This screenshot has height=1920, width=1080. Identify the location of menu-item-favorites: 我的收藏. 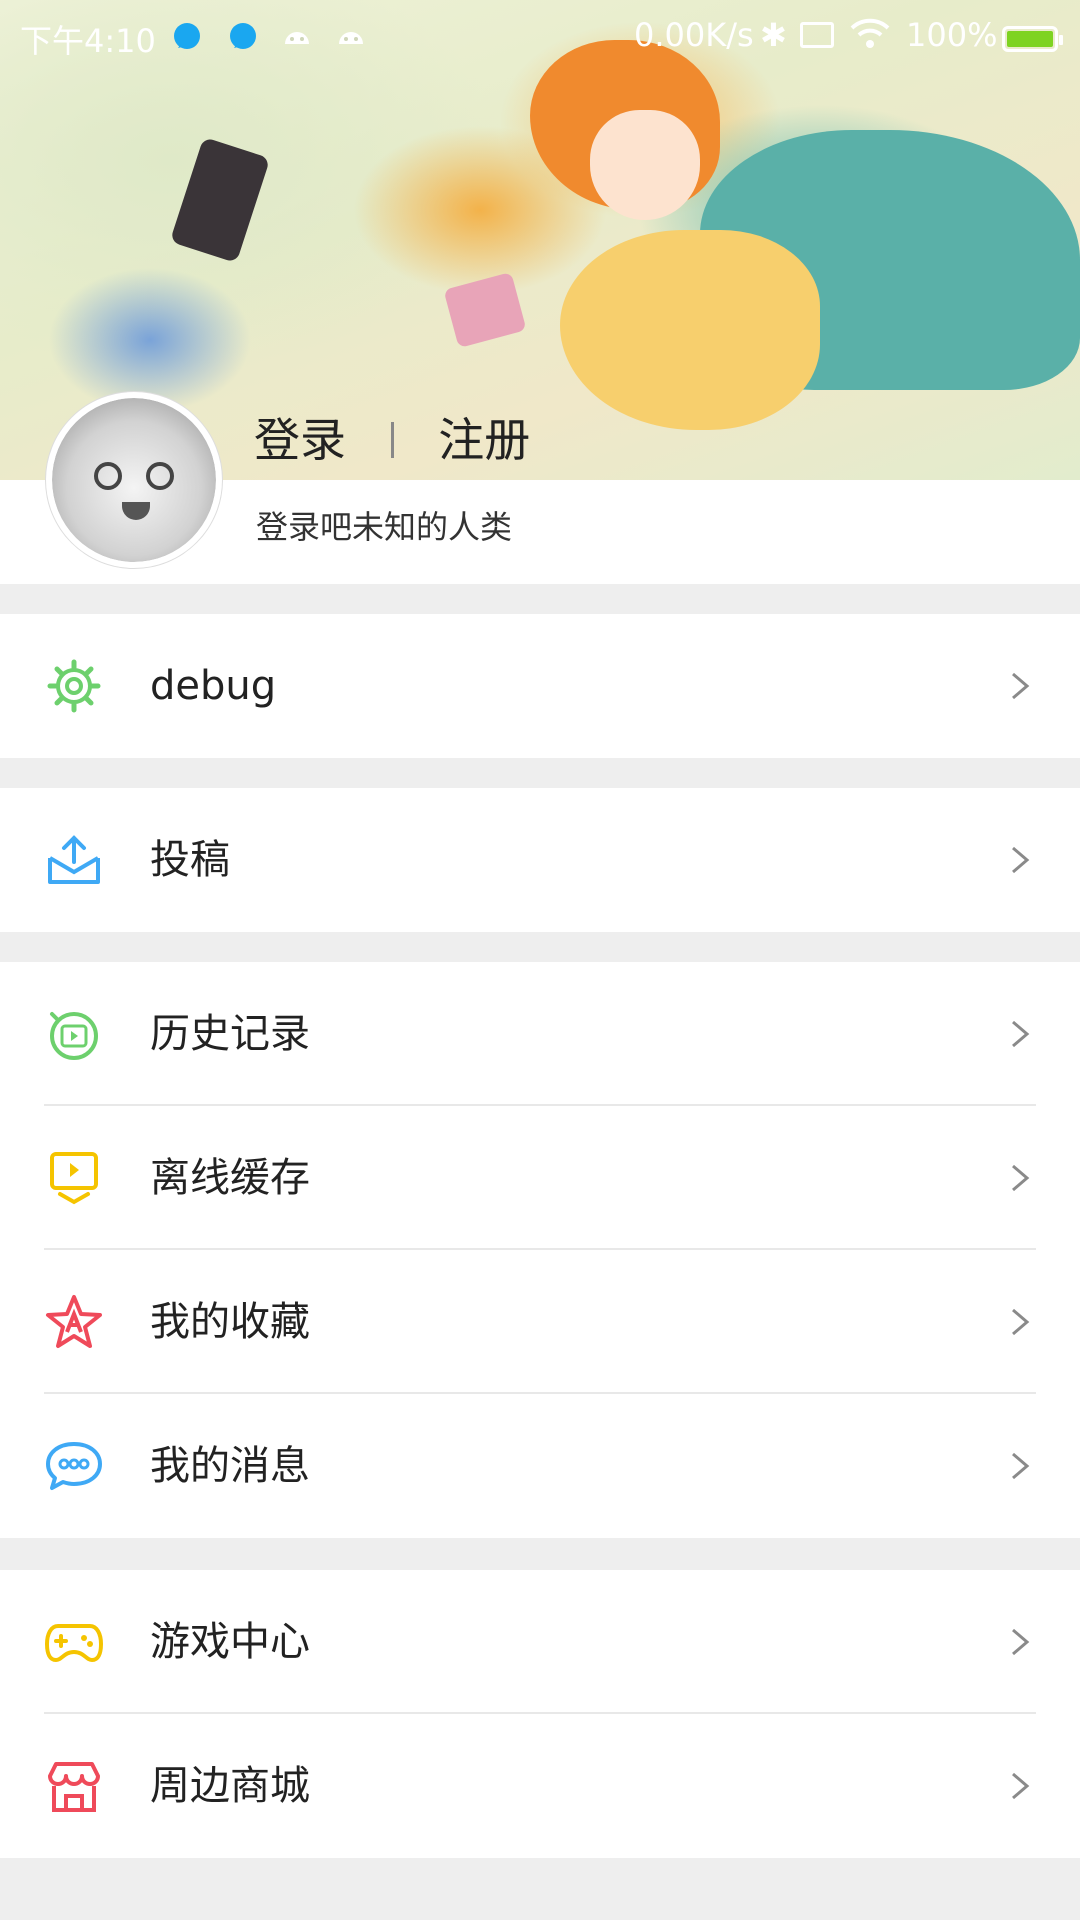
(540, 1322).